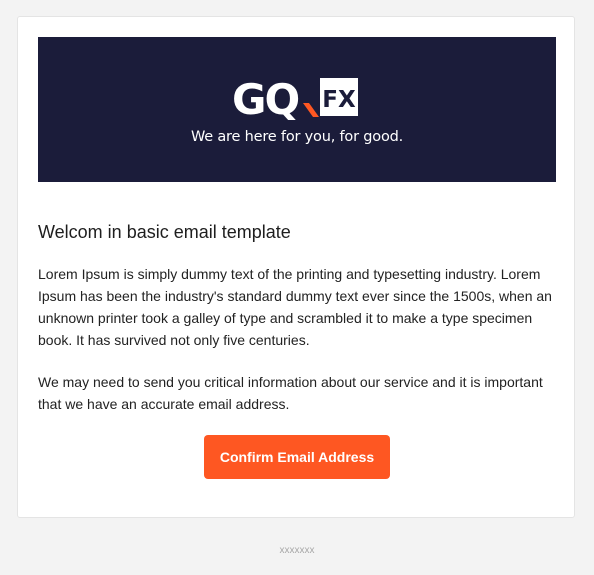  I want to click on gqfx-logo: GQ FX, so click(295, 99).